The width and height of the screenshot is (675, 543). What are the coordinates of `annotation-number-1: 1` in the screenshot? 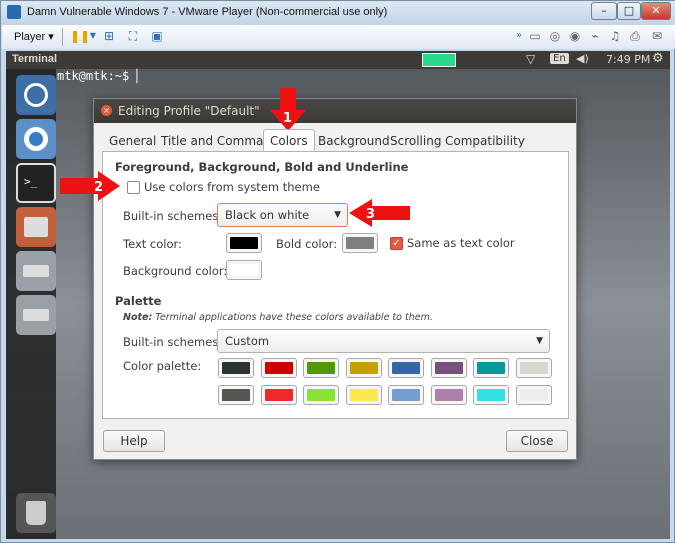 It's located at (287, 118).